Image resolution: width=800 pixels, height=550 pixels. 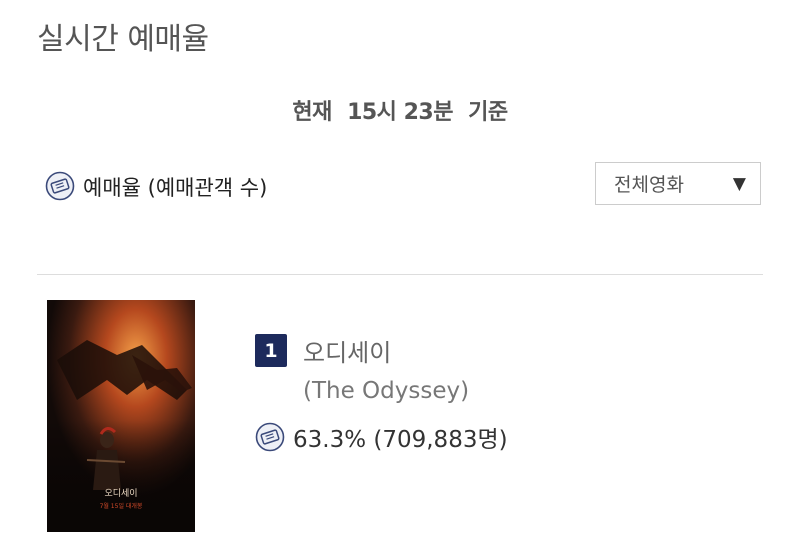 What do you see at coordinates (386, 391) in the screenshot?
I see `movie-original-title: (The Odyssey)` at bounding box center [386, 391].